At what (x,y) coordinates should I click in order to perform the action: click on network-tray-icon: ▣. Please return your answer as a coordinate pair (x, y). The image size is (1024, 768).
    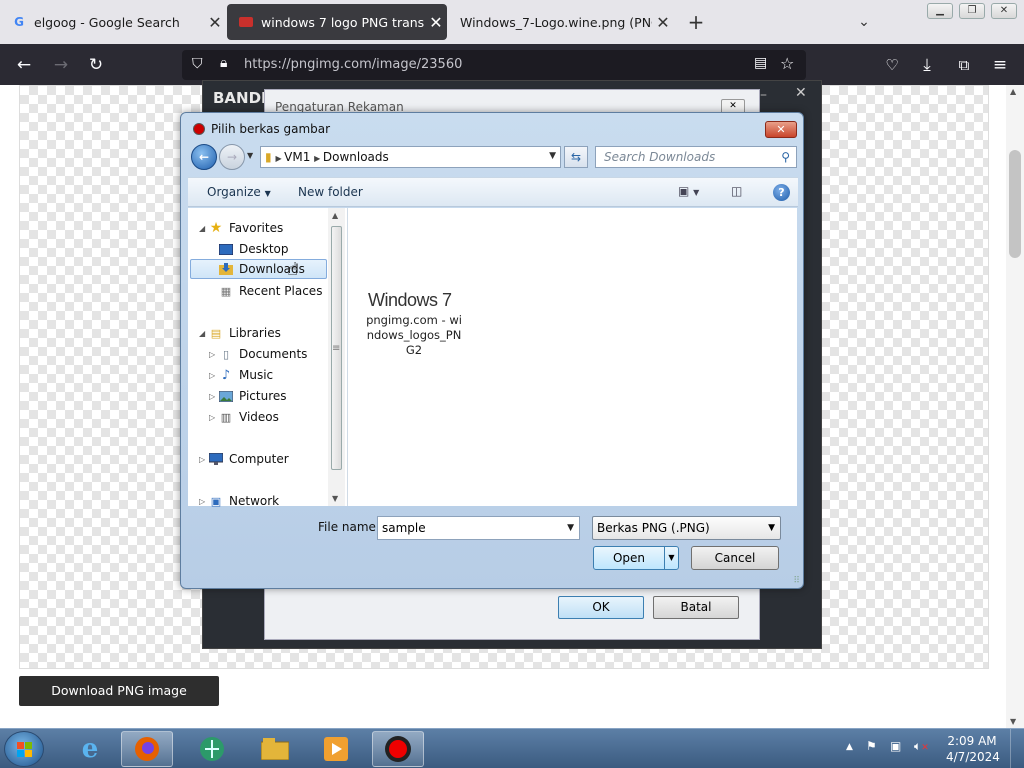
    Looking at the image, I should click on (895, 746).